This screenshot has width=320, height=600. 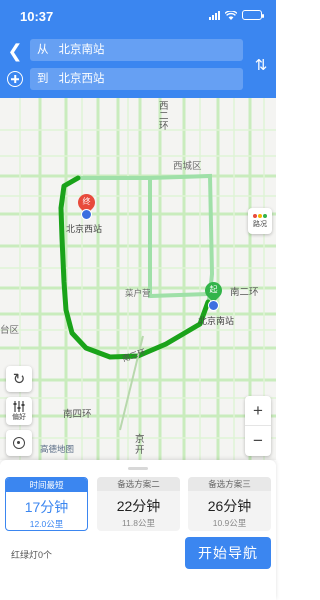 I want to click on zoom-controls: + −, so click(x=258, y=426).